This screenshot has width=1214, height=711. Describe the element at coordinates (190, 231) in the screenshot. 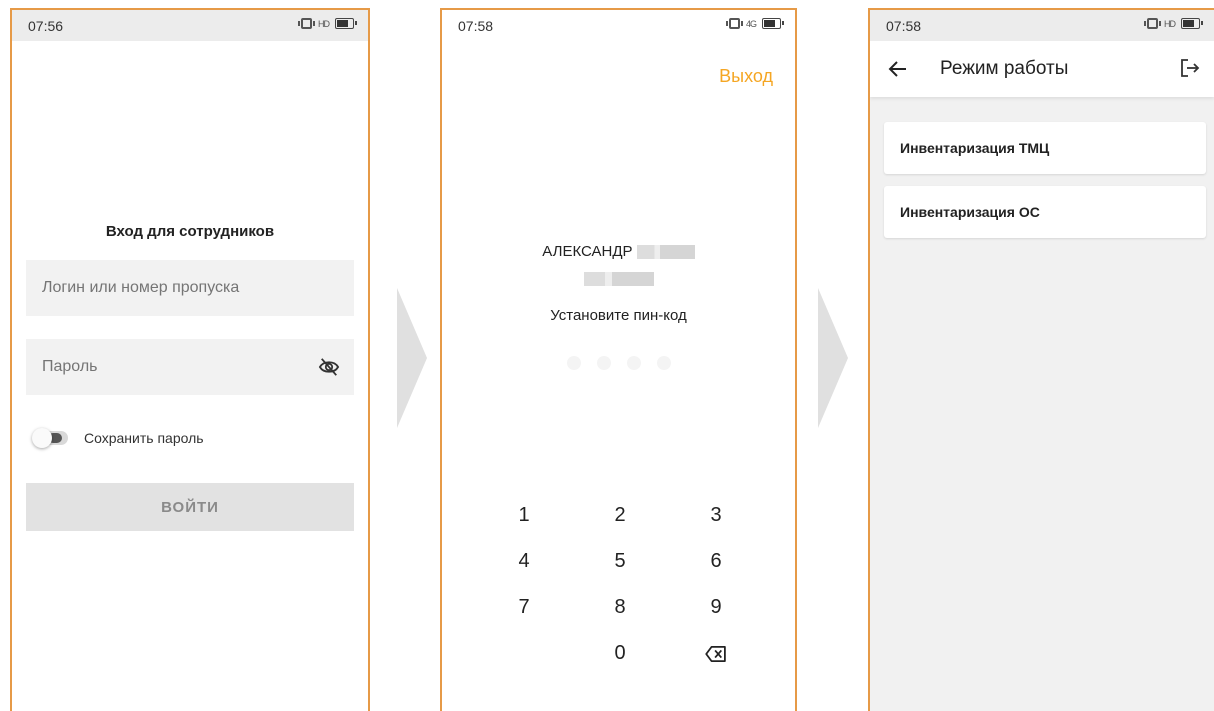

I see `login-title: Вход для сотрудников` at that location.